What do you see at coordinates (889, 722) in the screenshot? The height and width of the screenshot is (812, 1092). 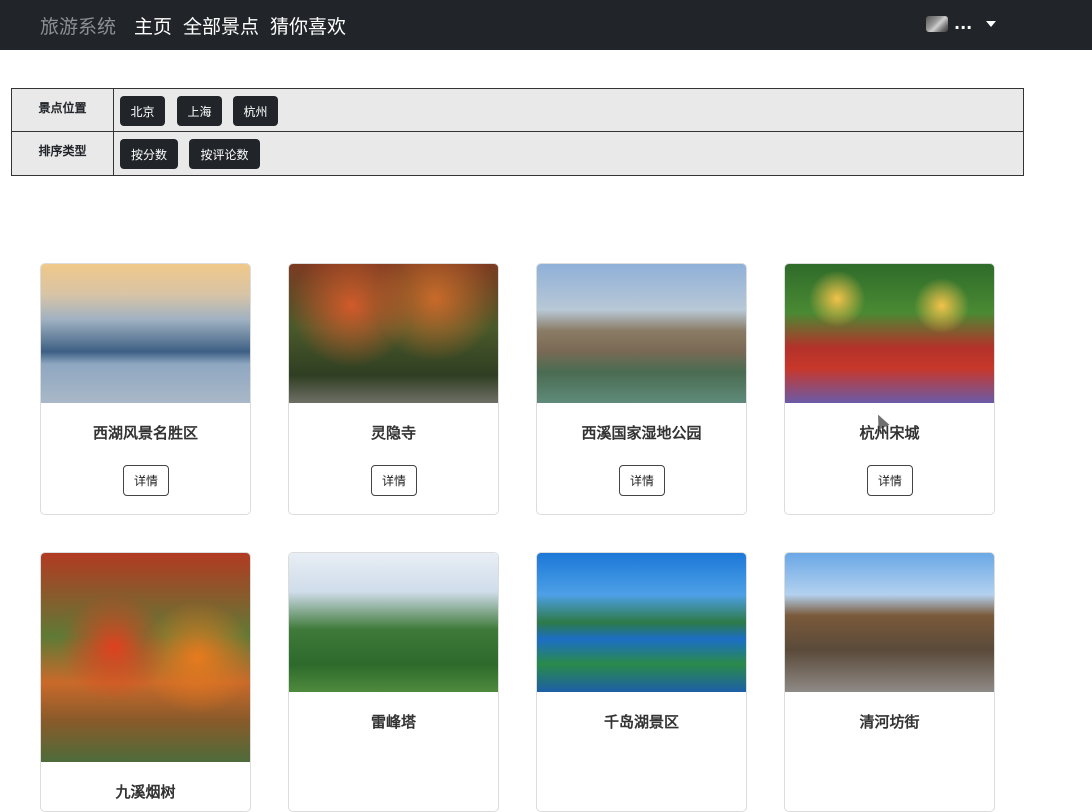 I see `spot-title: 清河坊街` at bounding box center [889, 722].